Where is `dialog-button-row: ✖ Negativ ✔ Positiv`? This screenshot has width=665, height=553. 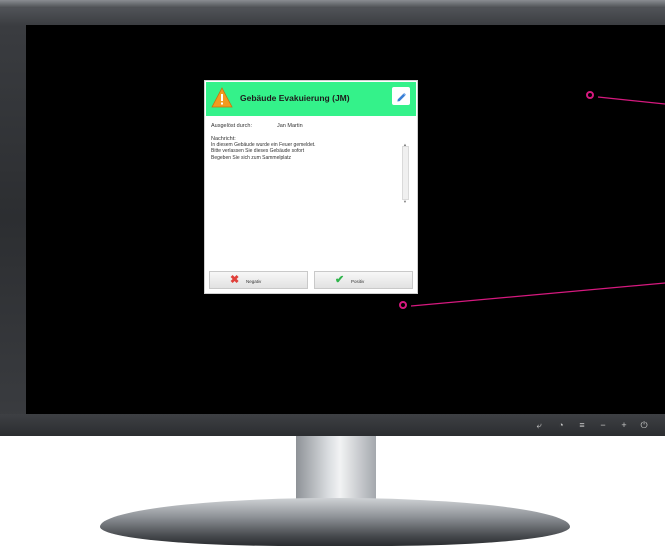
dialog-button-row: ✖ Negativ ✔ Positiv is located at coordinates (311, 280).